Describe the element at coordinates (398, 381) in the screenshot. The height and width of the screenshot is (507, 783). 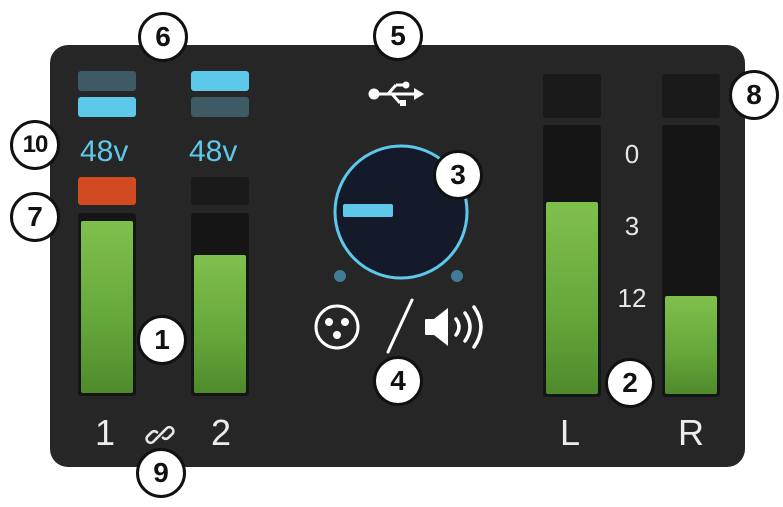
I see `callout-4: 4` at that location.